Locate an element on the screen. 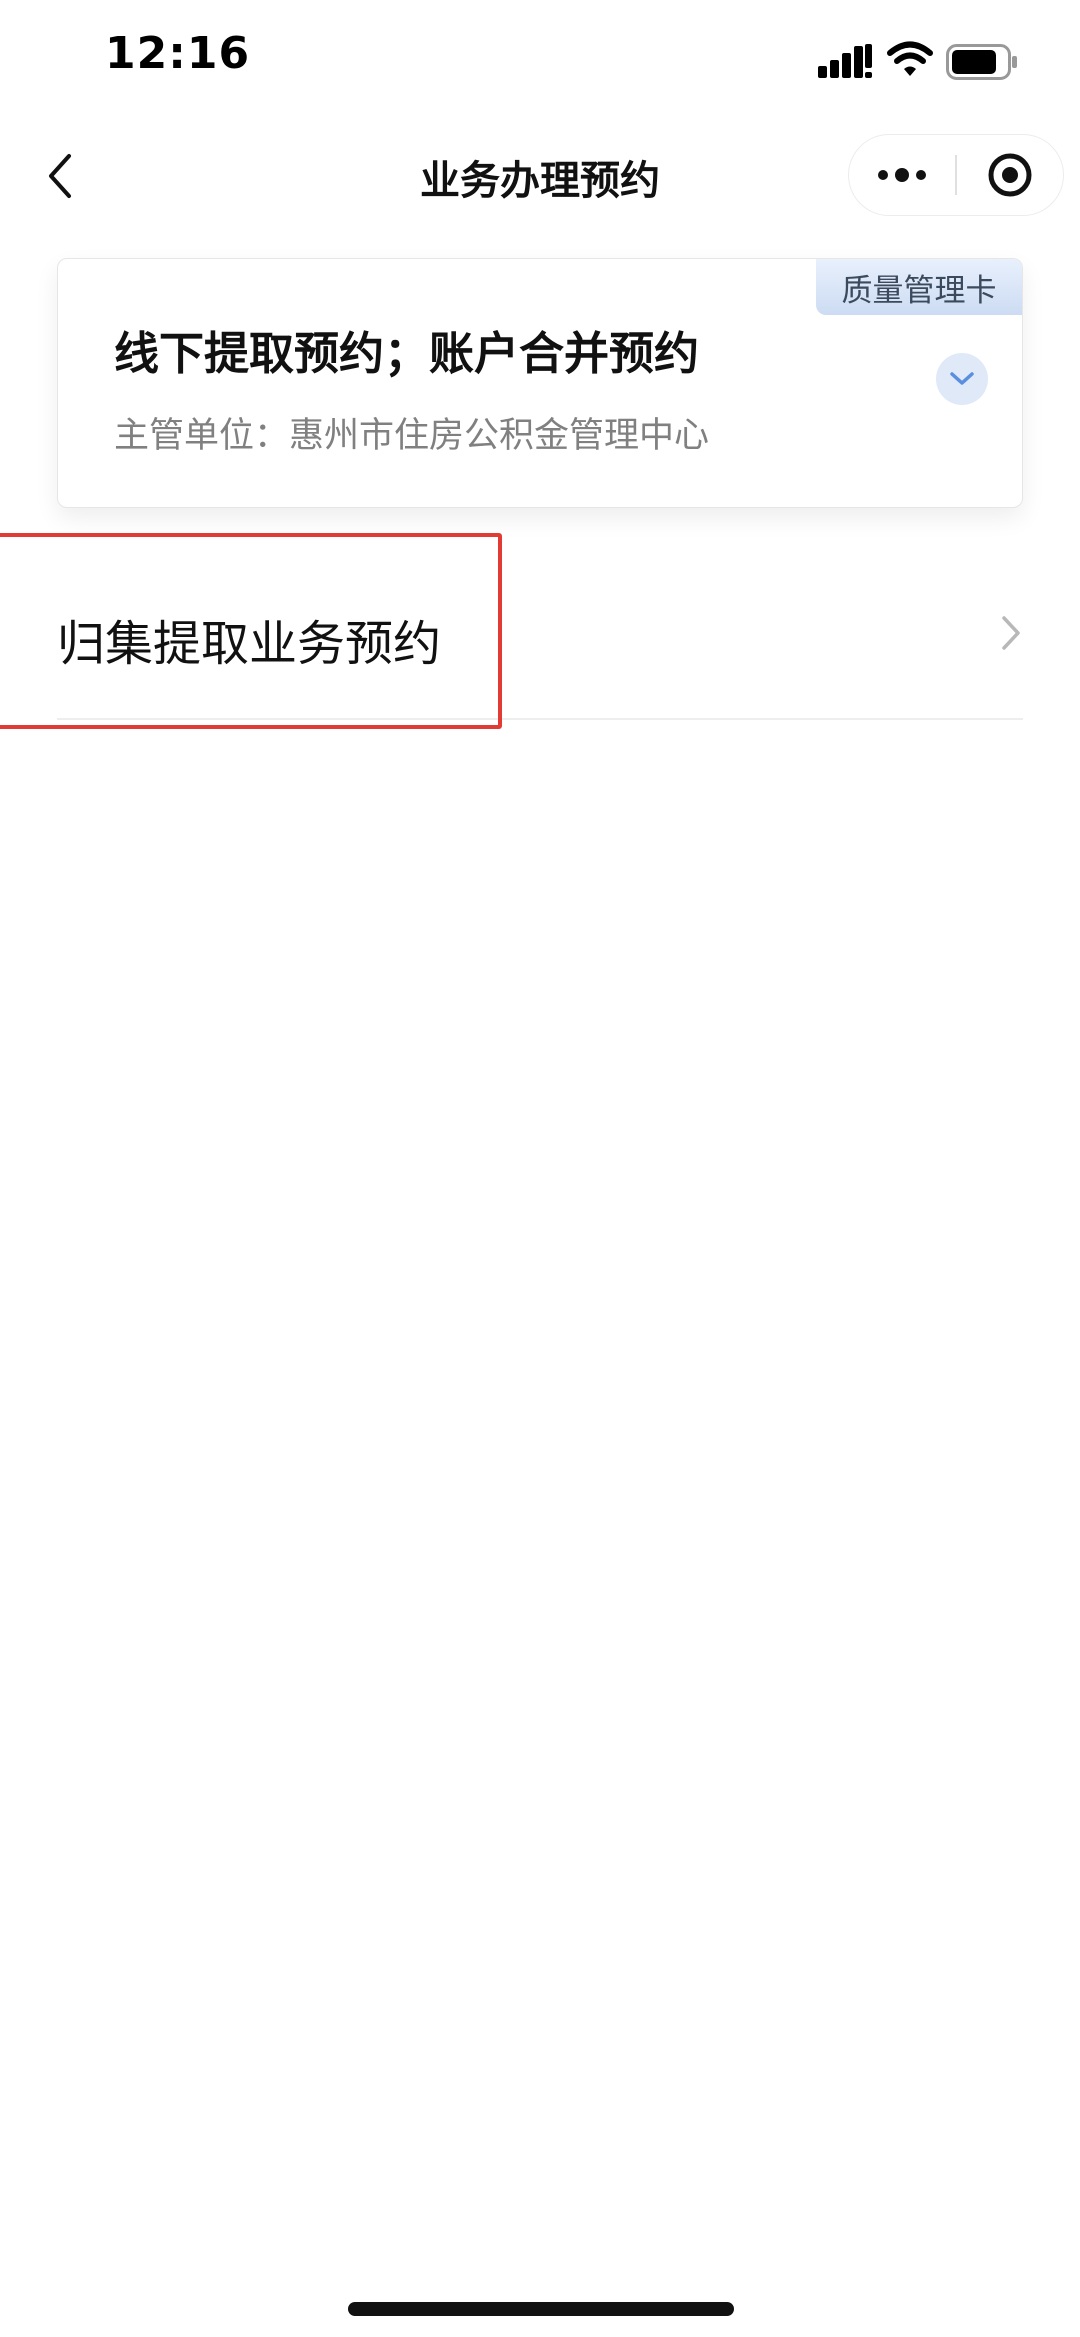 The image size is (1080, 2337). signal-icon is located at coordinates (845, 63).